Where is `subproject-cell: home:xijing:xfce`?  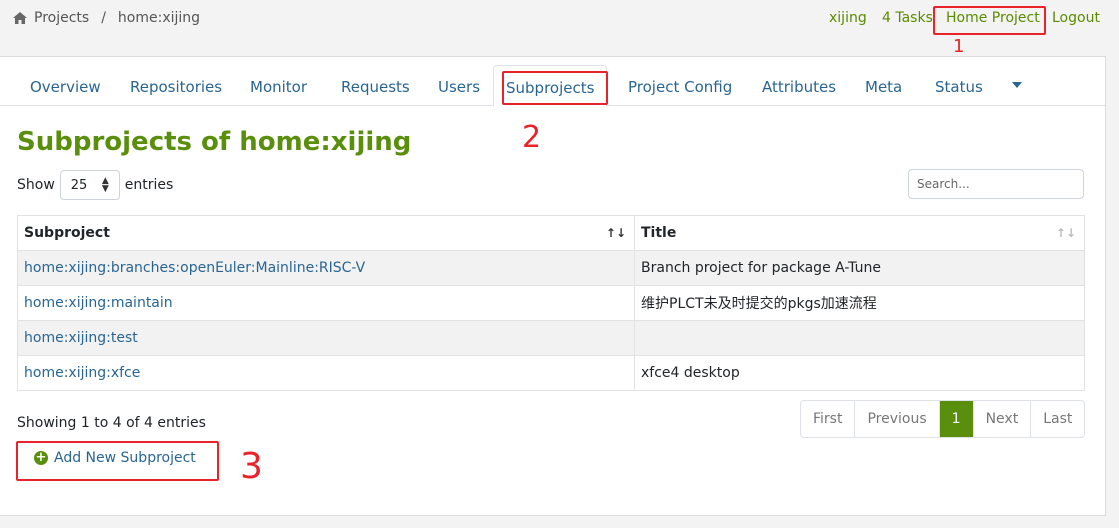
subproject-cell: home:xijing:xfce is located at coordinates (326, 373).